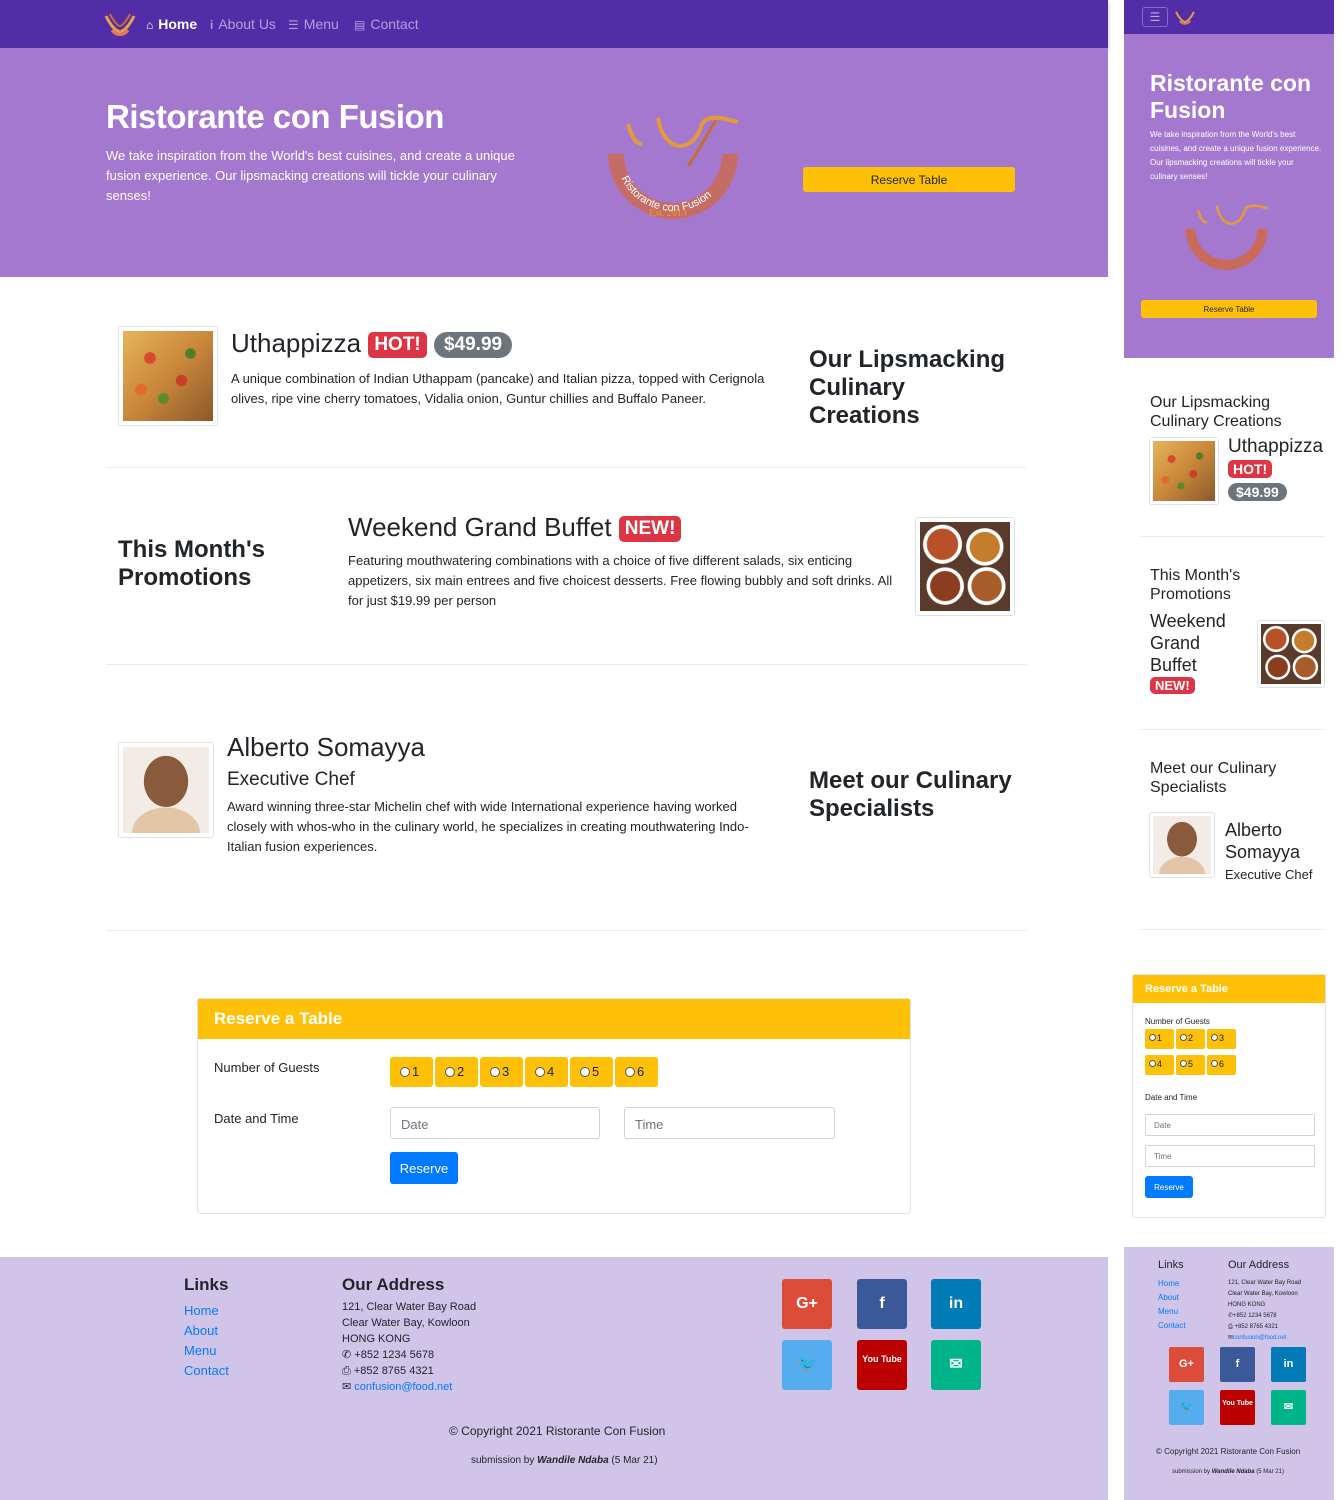  I want to click on guests-label: Number of Guests, so click(267, 1067).